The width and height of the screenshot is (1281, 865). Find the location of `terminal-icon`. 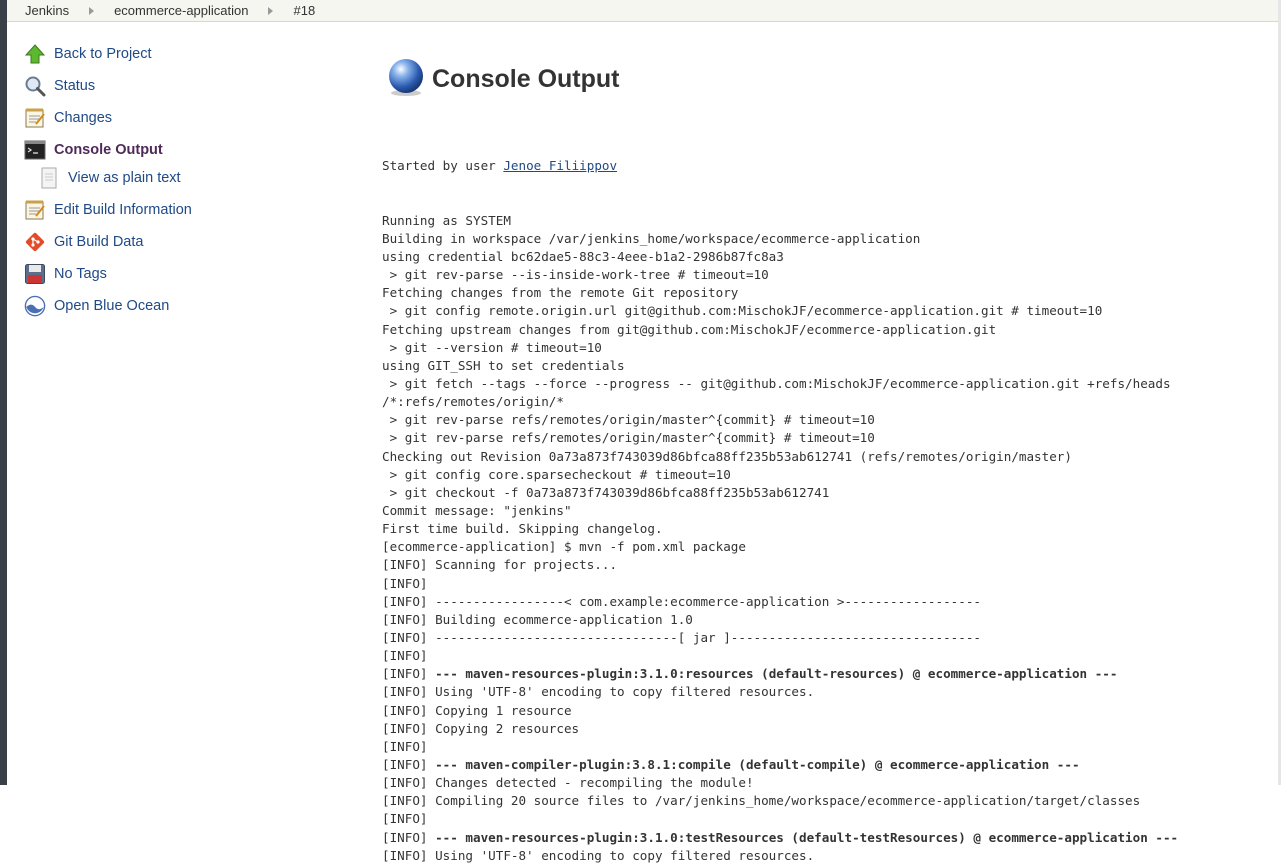

terminal-icon is located at coordinates (35, 150).